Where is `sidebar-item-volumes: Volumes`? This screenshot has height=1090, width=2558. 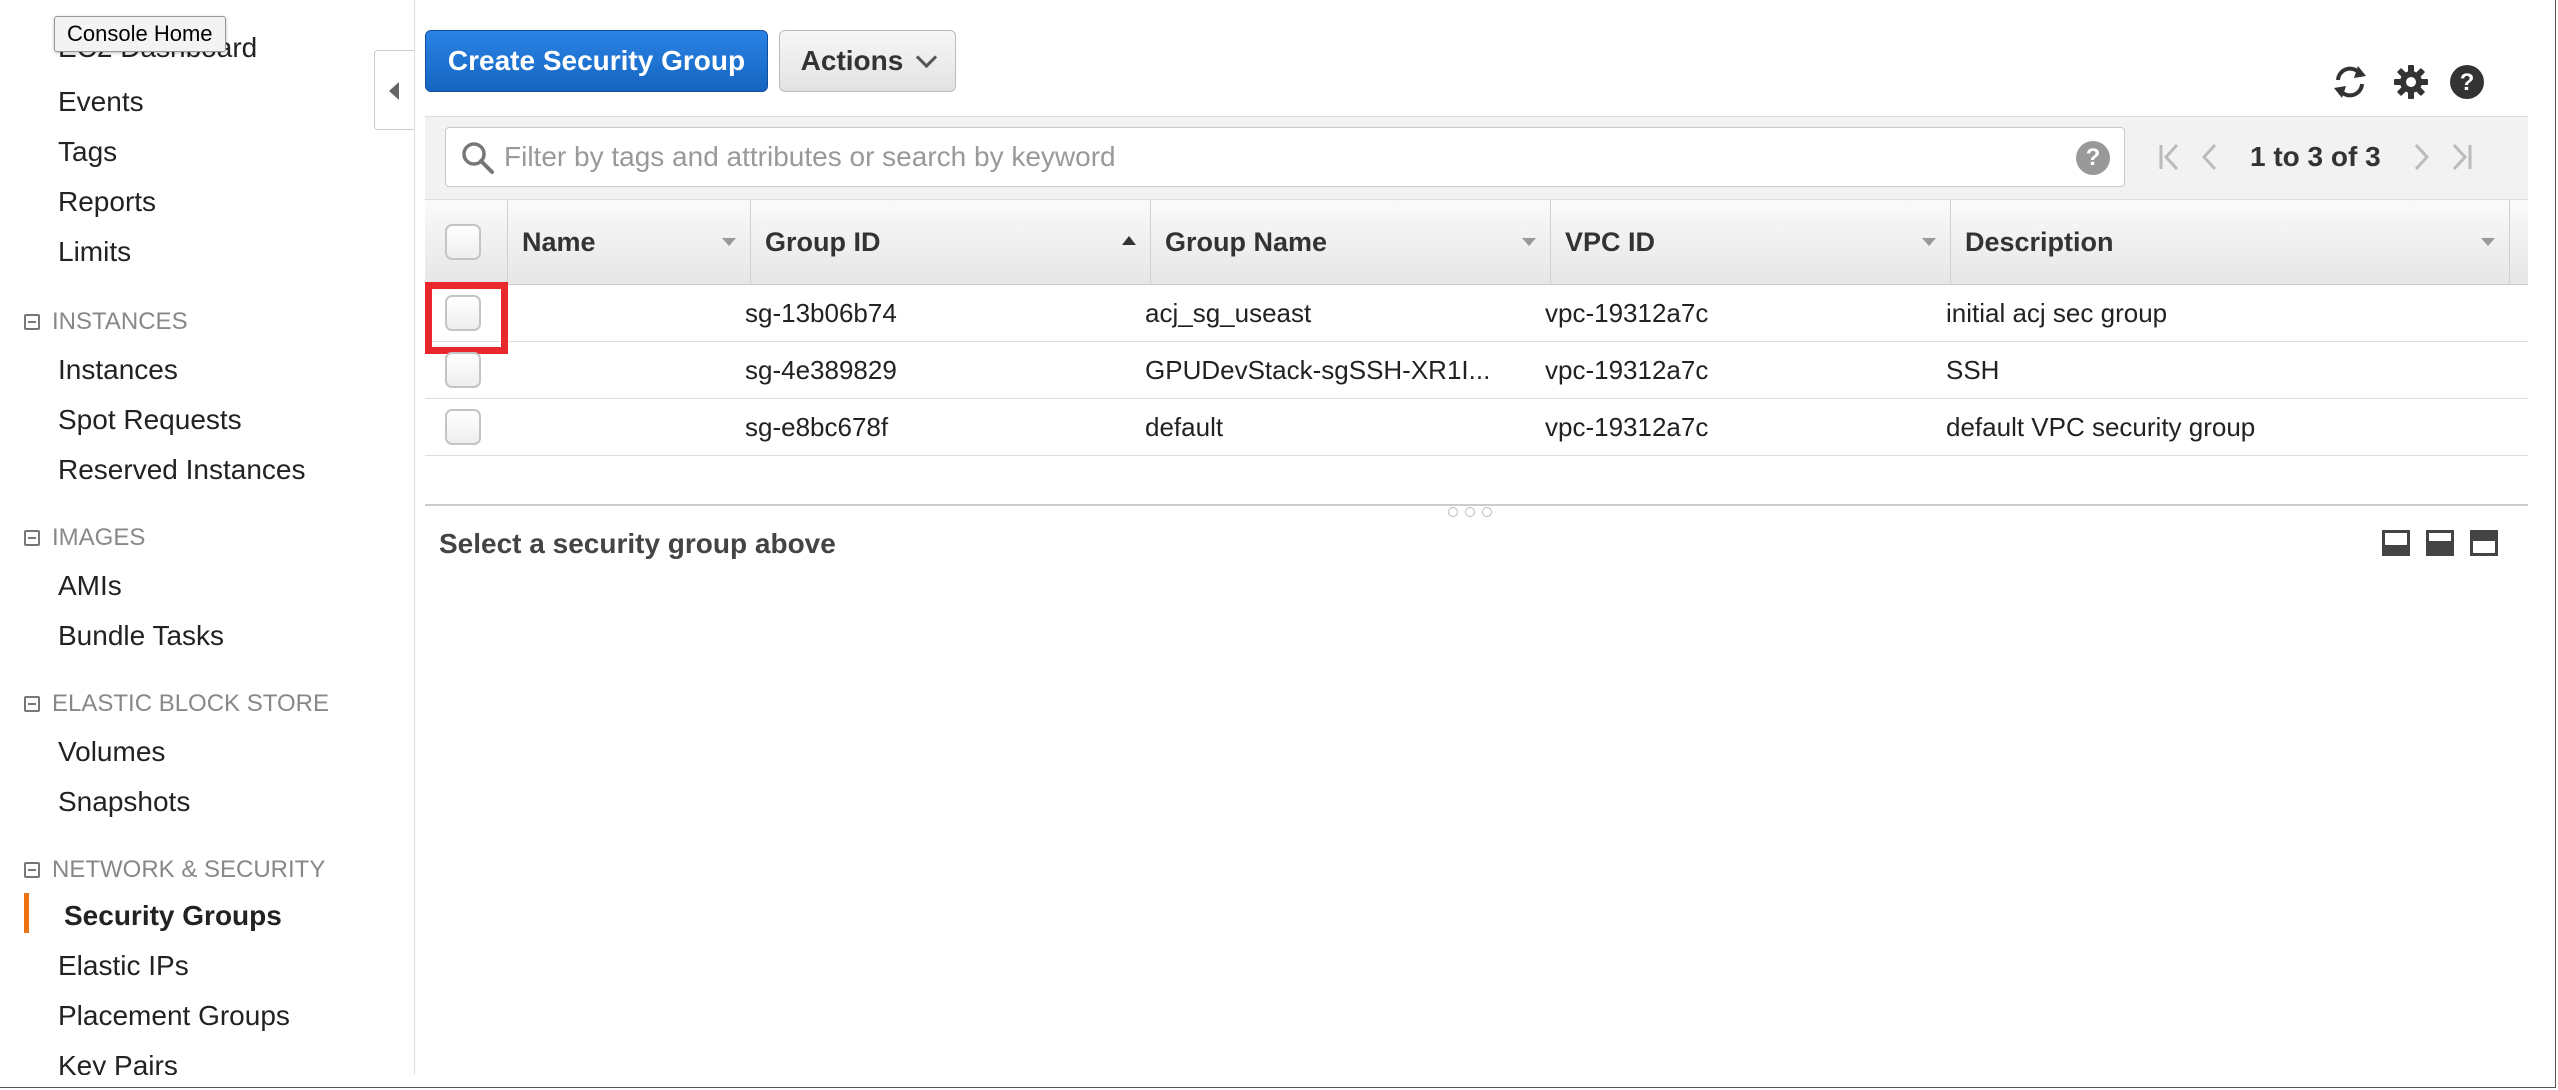
sidebar-item-volumes: Volumes is located at coordinates (111, 752).